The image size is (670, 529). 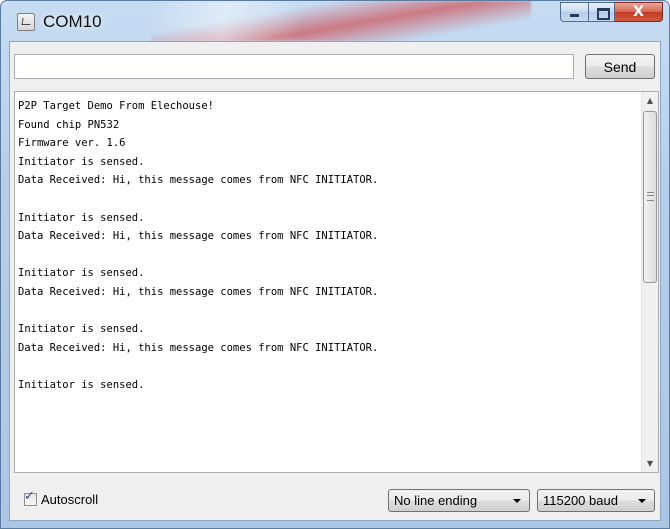 What do you see at coordinates (116, 106) in the screenshot?
I see `serial-line: P2P Target Demo From Elechouse!` at bounding box center [116, 106].